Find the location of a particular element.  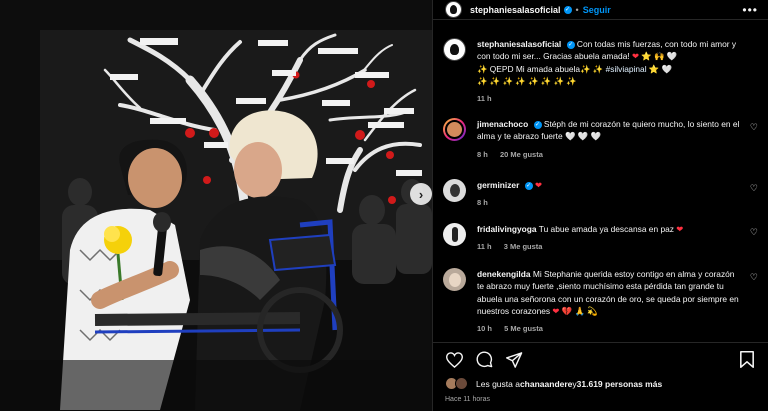

caption-emoji-line: ✨ ✨ ✨ ✨ ✨ ✨ ✨ ✨ is located at coordinates (527, 80).